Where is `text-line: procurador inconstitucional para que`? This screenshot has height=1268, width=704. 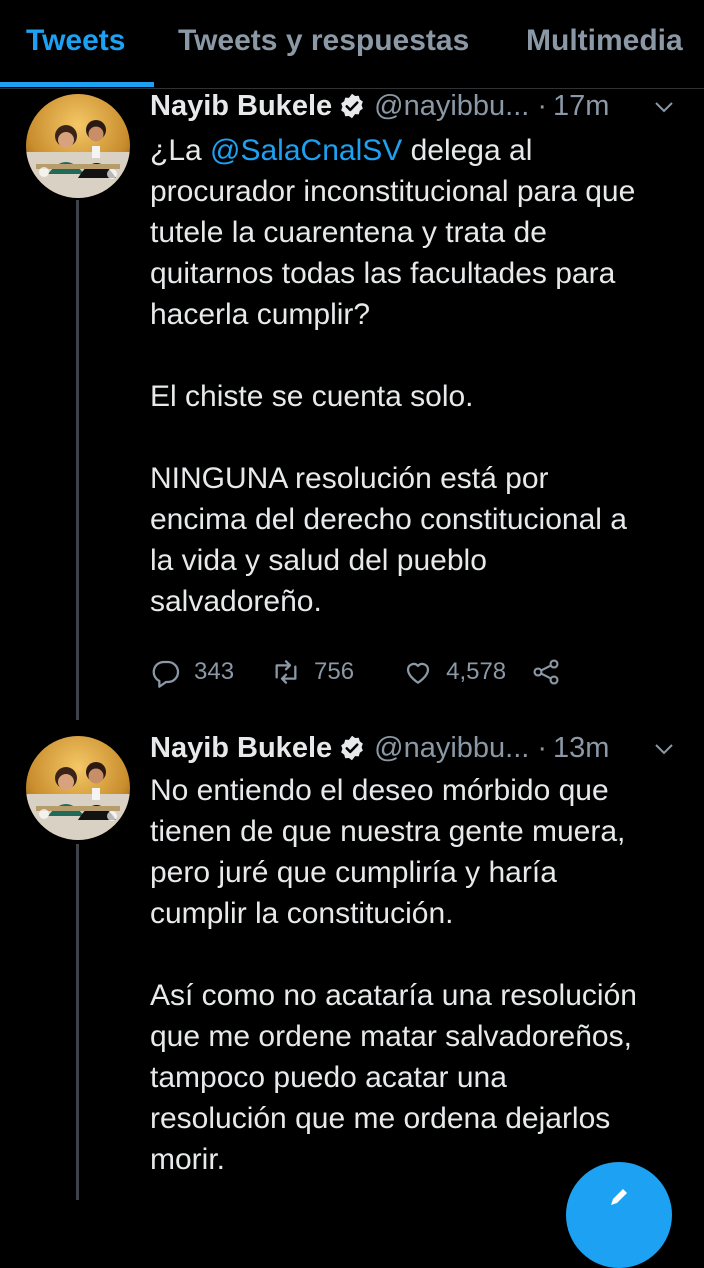
text-line: procurador inconstitucional para que is located at coordinates (393, 191).